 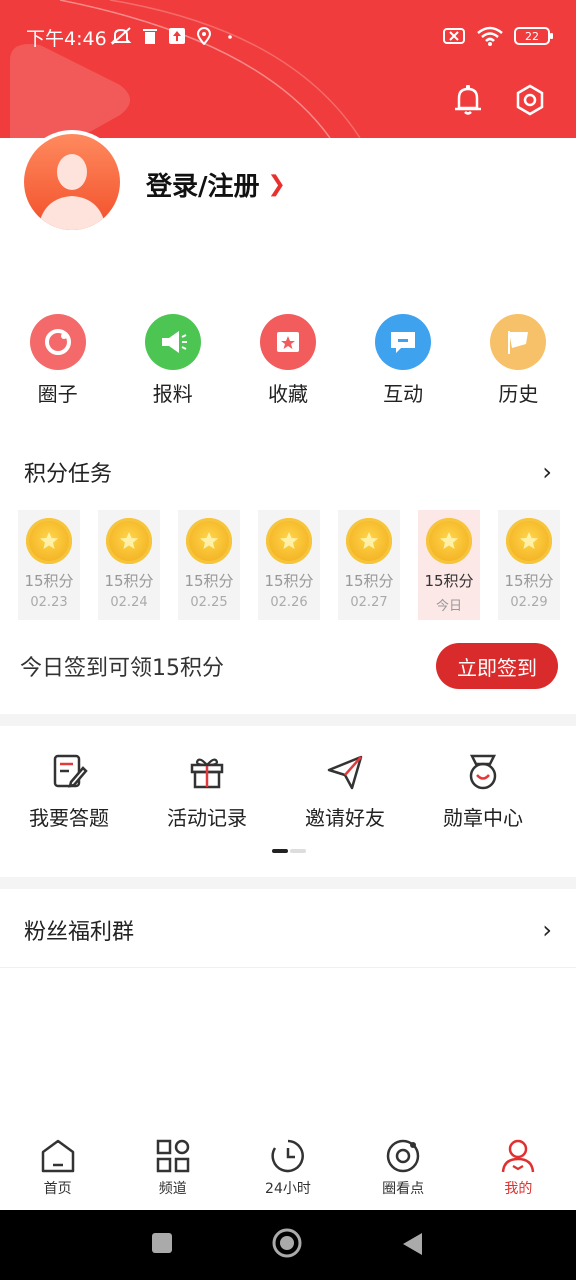 What do you see at coordinates (57, 342) in the screenshot?
I see `circle-icon` at bounding box center [57, 342].